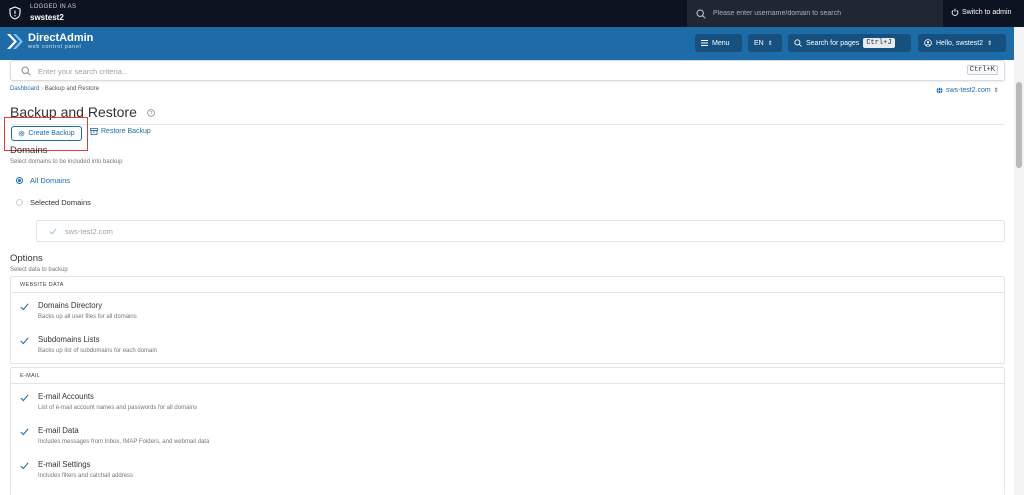  I want to click on restore-backup-button: Restore Backup, so click(120, 131).